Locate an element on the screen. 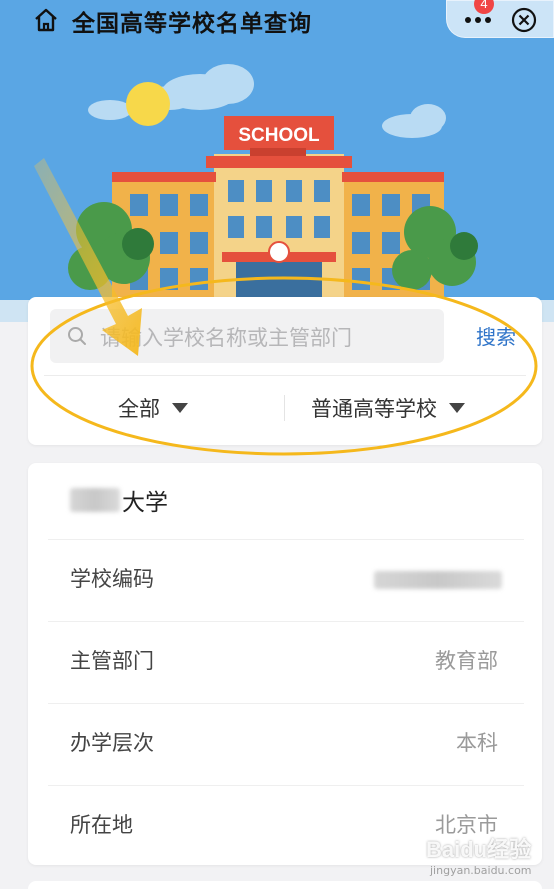  type-filter-dropdown: 普通高等学校 is located at coordinates (388, 408).